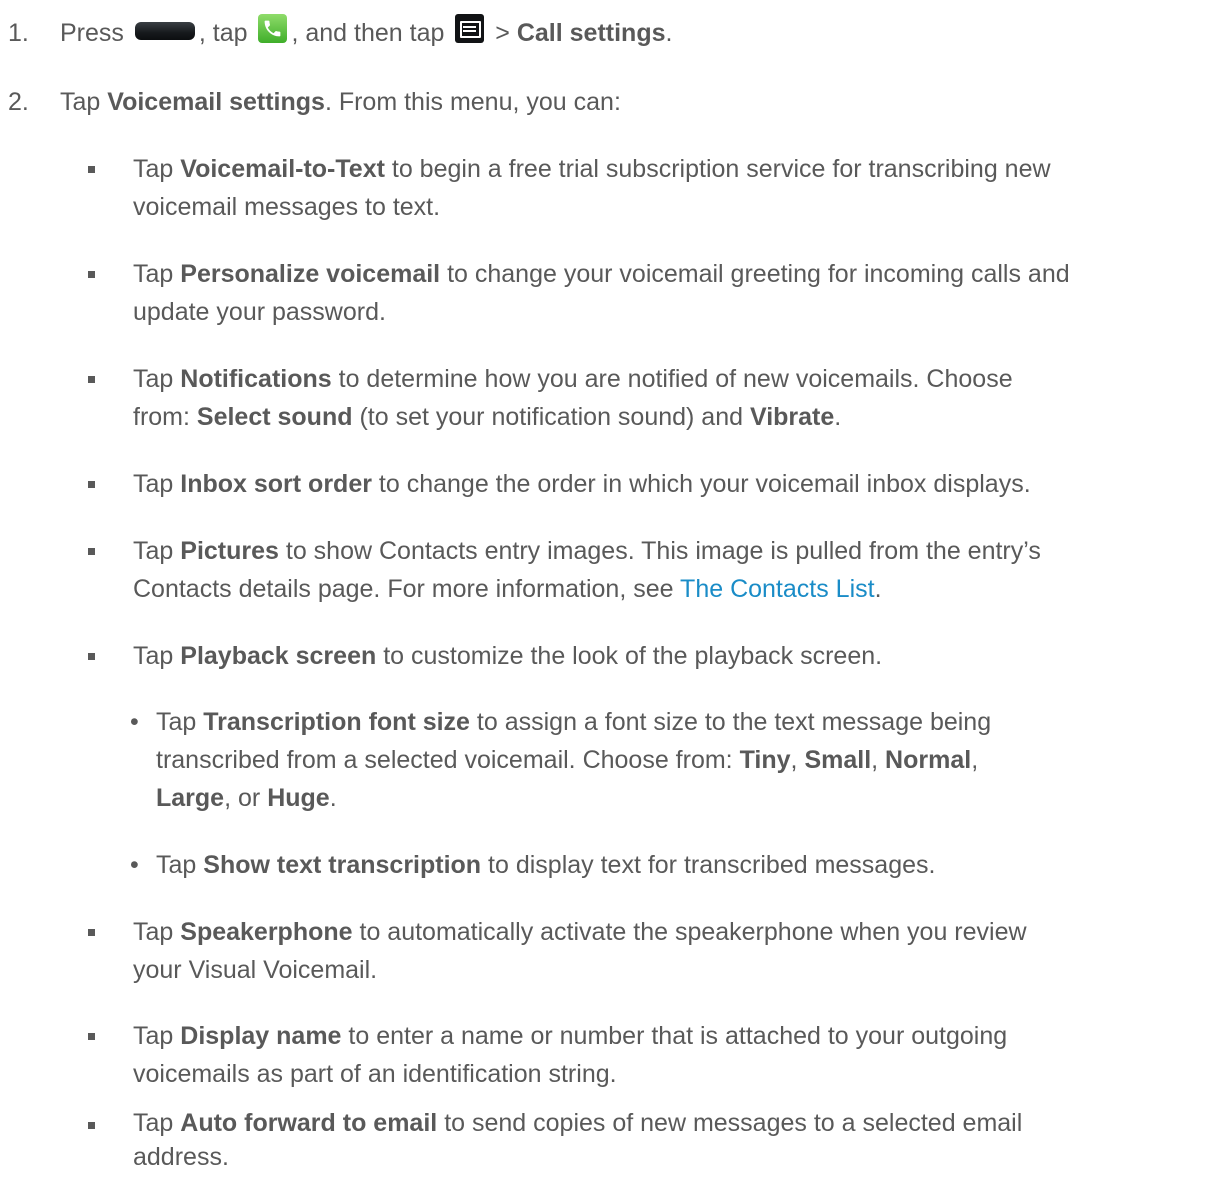 This screenshot has height=1182, width=1219. I want to click on home-key-icon, so click(164, 31).